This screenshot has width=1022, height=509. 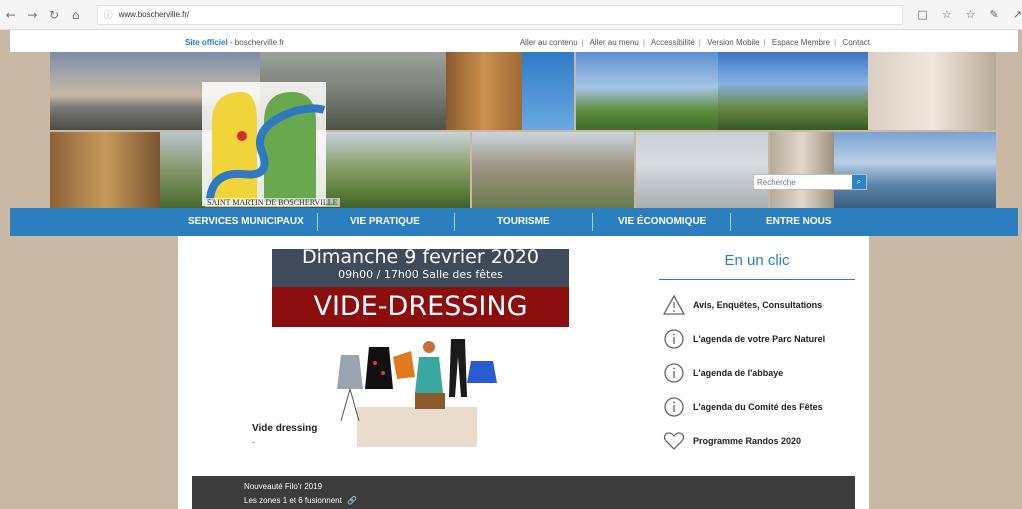 I want to click on quick-link-label: Programme Randos 2020, so click(x=747, y=441).